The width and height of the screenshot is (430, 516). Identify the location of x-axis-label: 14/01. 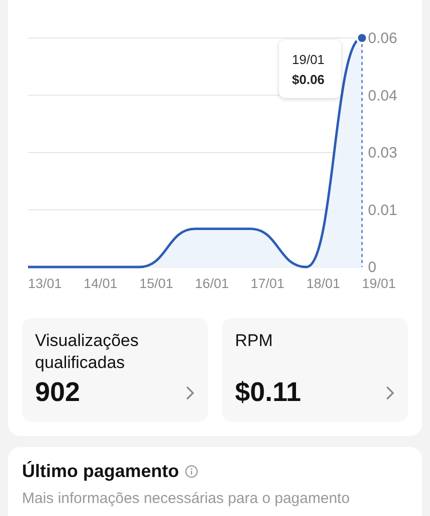
(101, 283).